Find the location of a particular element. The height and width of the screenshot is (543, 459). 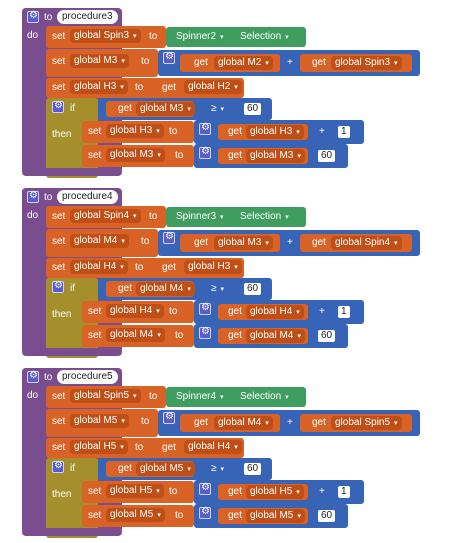

var-dropdown-m-prev: global M2 ▾ is located at coordinates (243, 63).